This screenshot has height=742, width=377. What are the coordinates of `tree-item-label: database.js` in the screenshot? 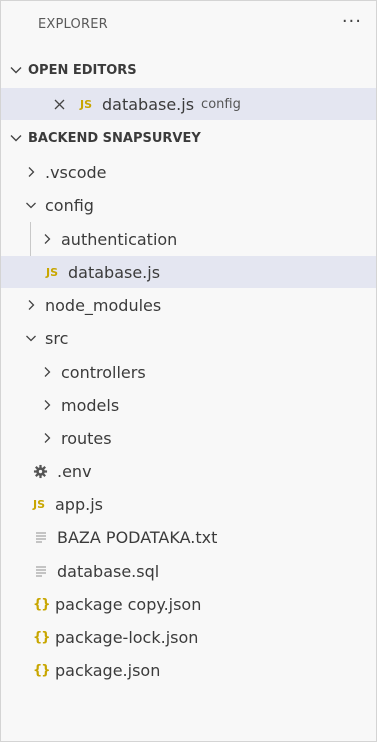 It's located at (114, 272).